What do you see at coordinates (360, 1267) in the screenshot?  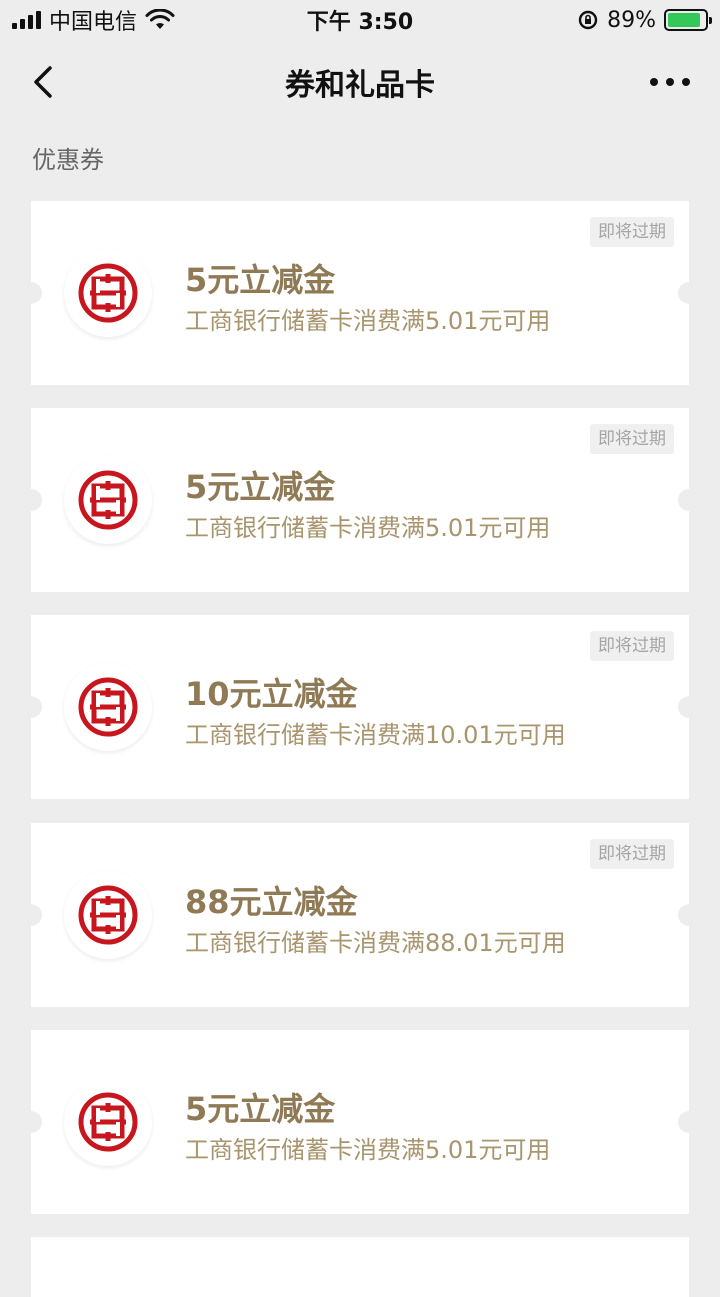 I see `coupon-card` at bounding box center [360, 1267].